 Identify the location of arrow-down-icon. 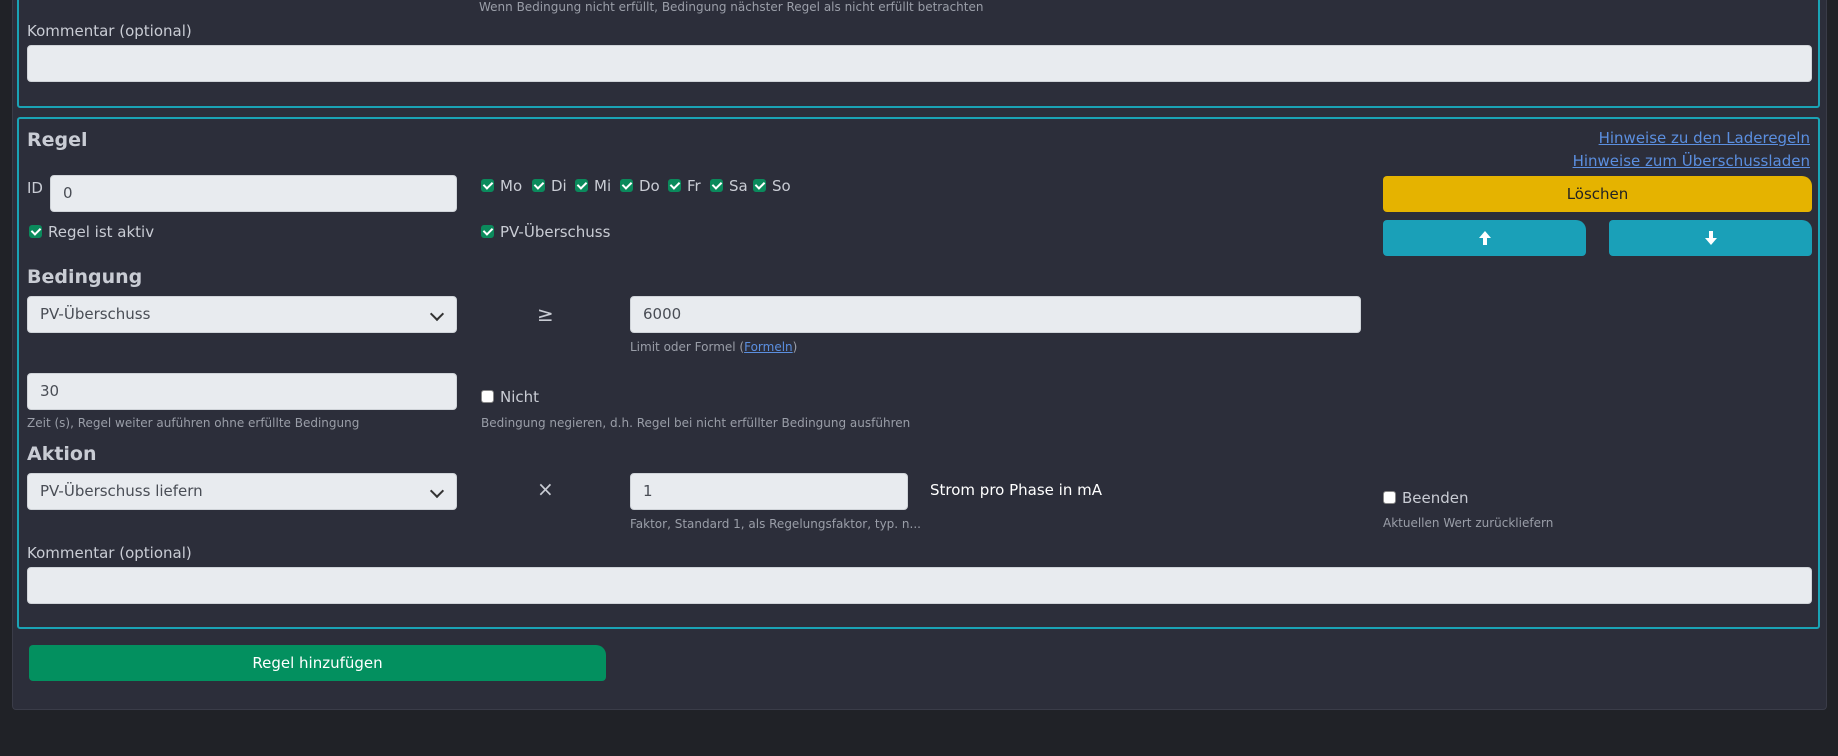
(1710, 238).